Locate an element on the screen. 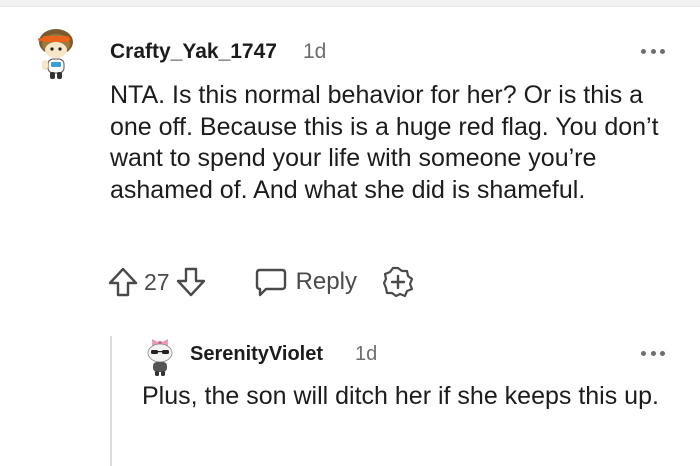  reply-label: Reply is located at coordinates (326, 281).